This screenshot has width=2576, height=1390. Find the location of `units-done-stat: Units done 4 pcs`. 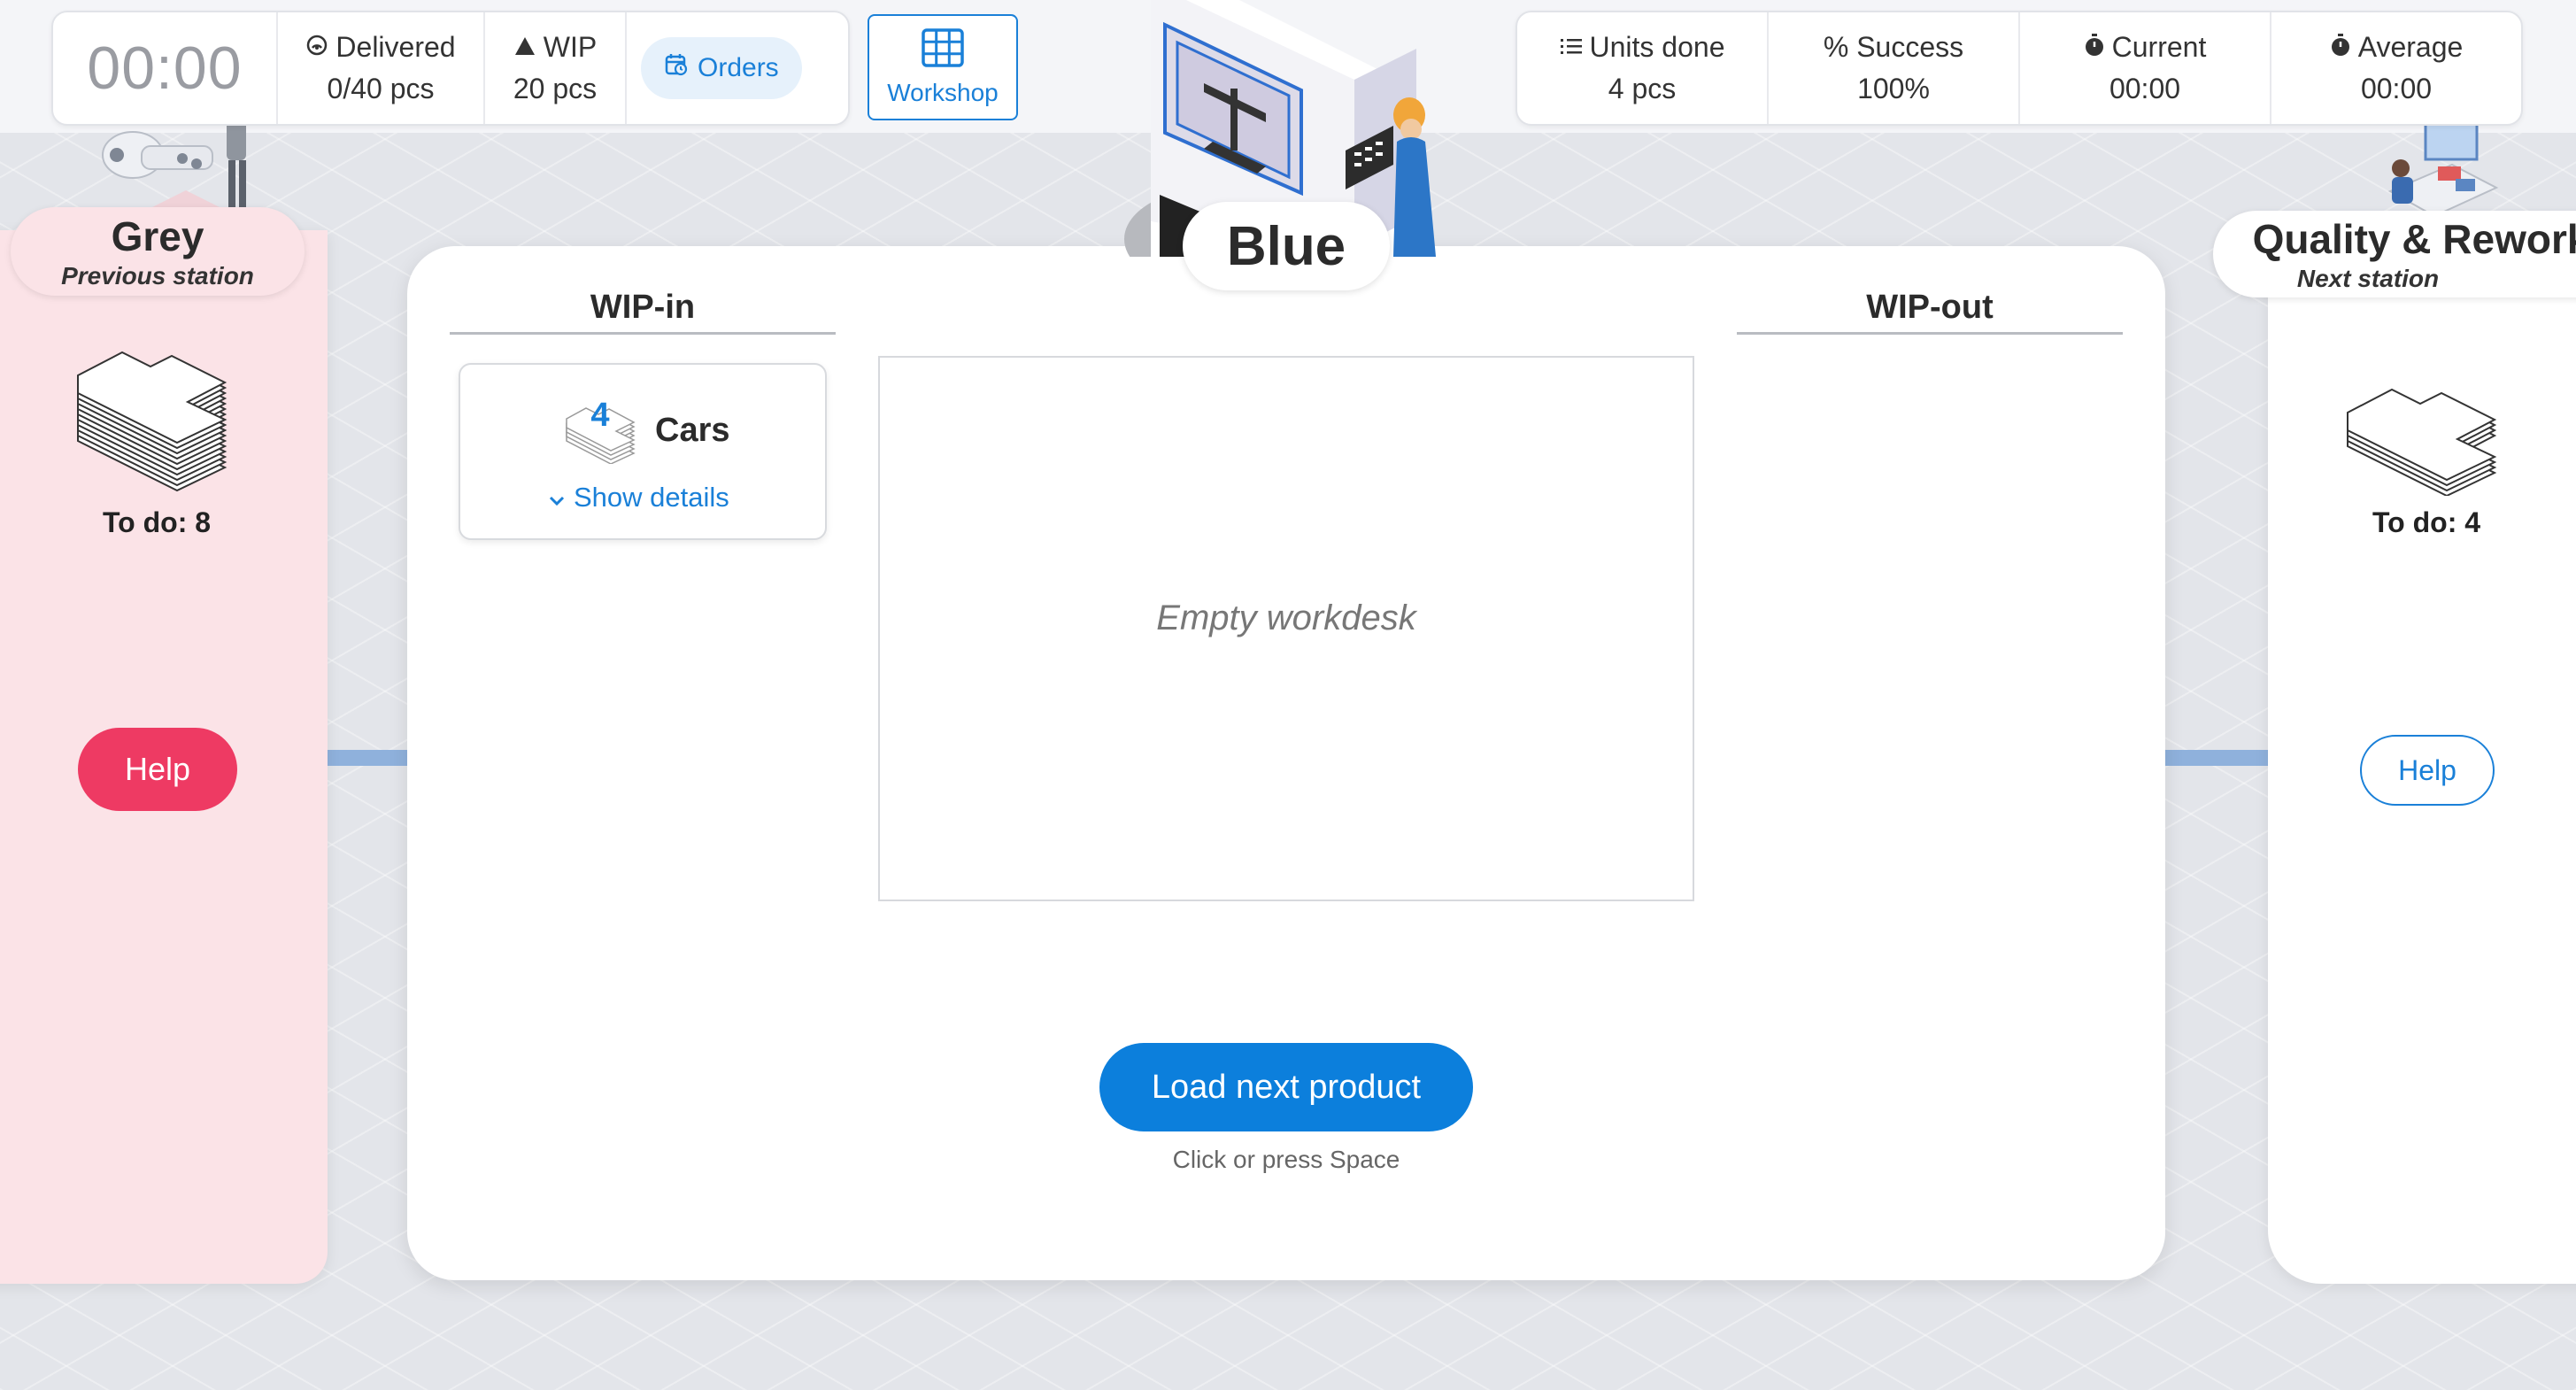

units-done-stat: Units done 4 pcs is located at coordinates (1643, 68).